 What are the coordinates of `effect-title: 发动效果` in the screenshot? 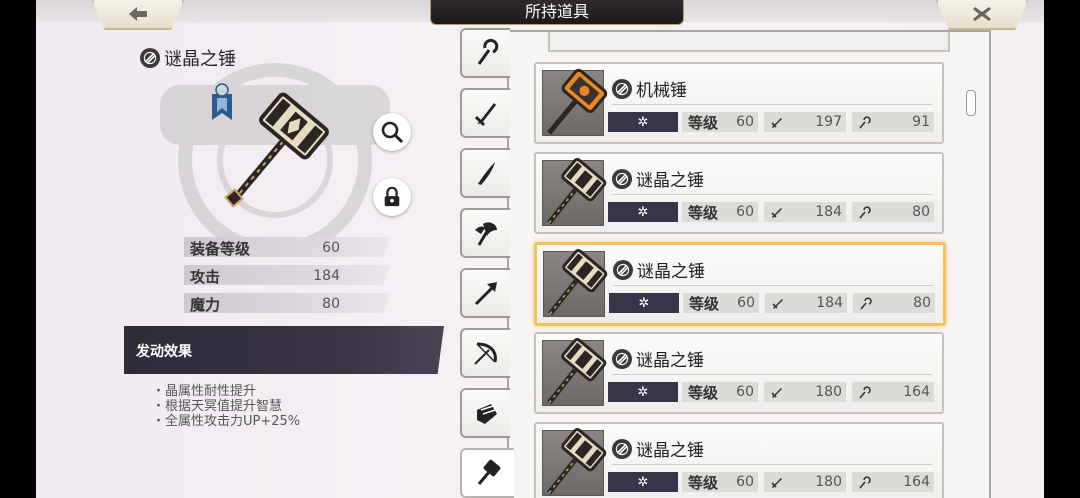 It's located at (164, 352).